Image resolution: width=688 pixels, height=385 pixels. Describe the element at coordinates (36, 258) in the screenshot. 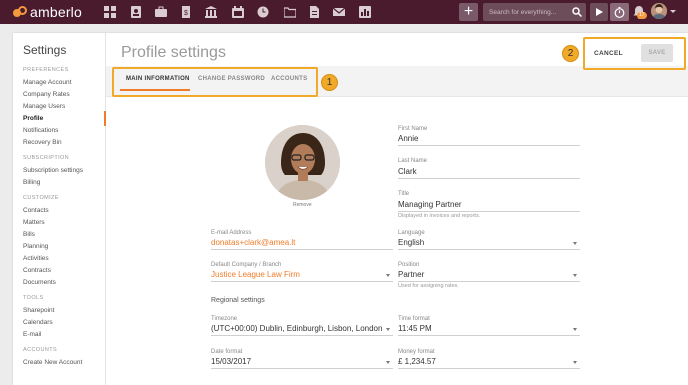

I see `sidebar-item-activities: Activities` at that location.